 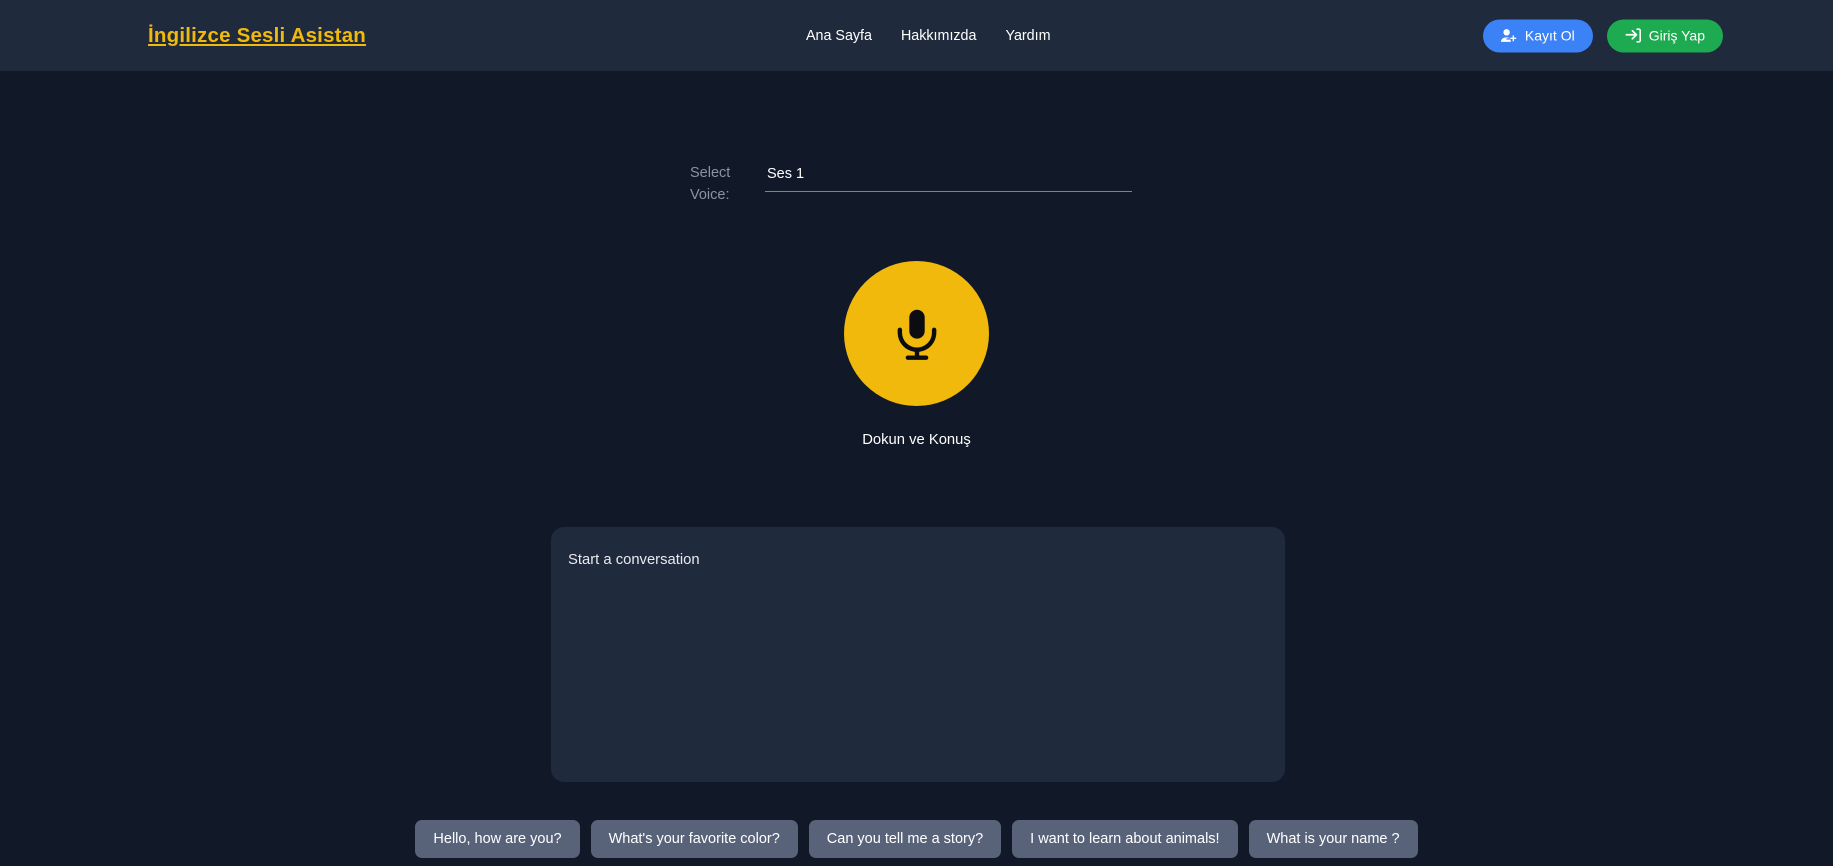 What do you see at coordinates (1508, 36) in the screenshot?
I see `user-plus-icon` at bounding box center [1508, 36].